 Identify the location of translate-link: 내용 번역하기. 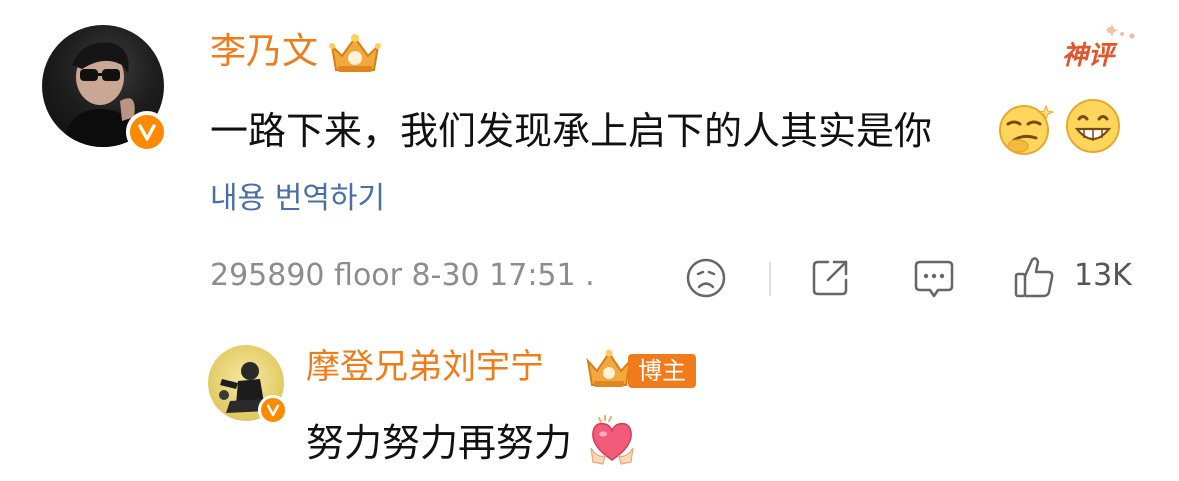
(297, 199).